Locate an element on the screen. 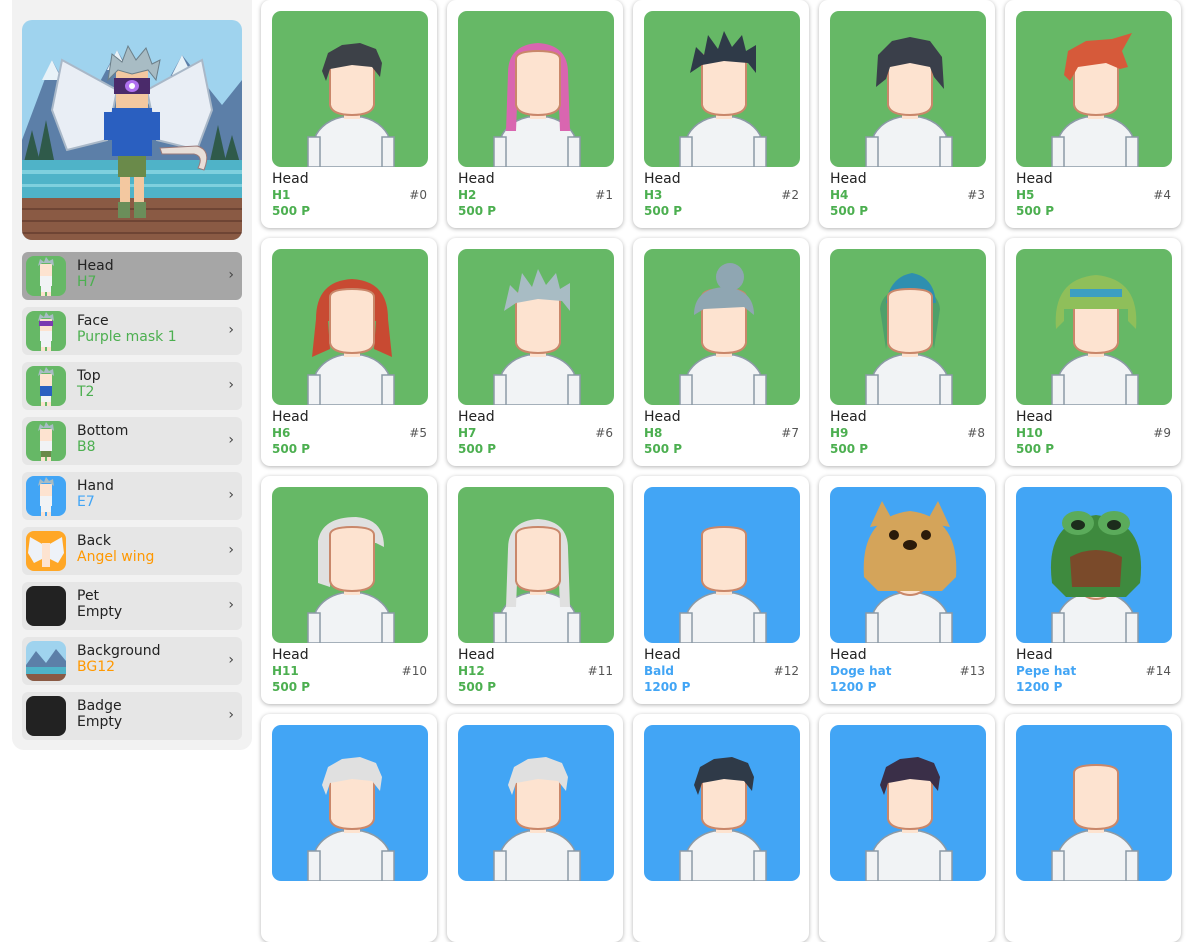 This screenshot has height=942, width=1198. item-index: #2 is located at coordinates (790, 195).